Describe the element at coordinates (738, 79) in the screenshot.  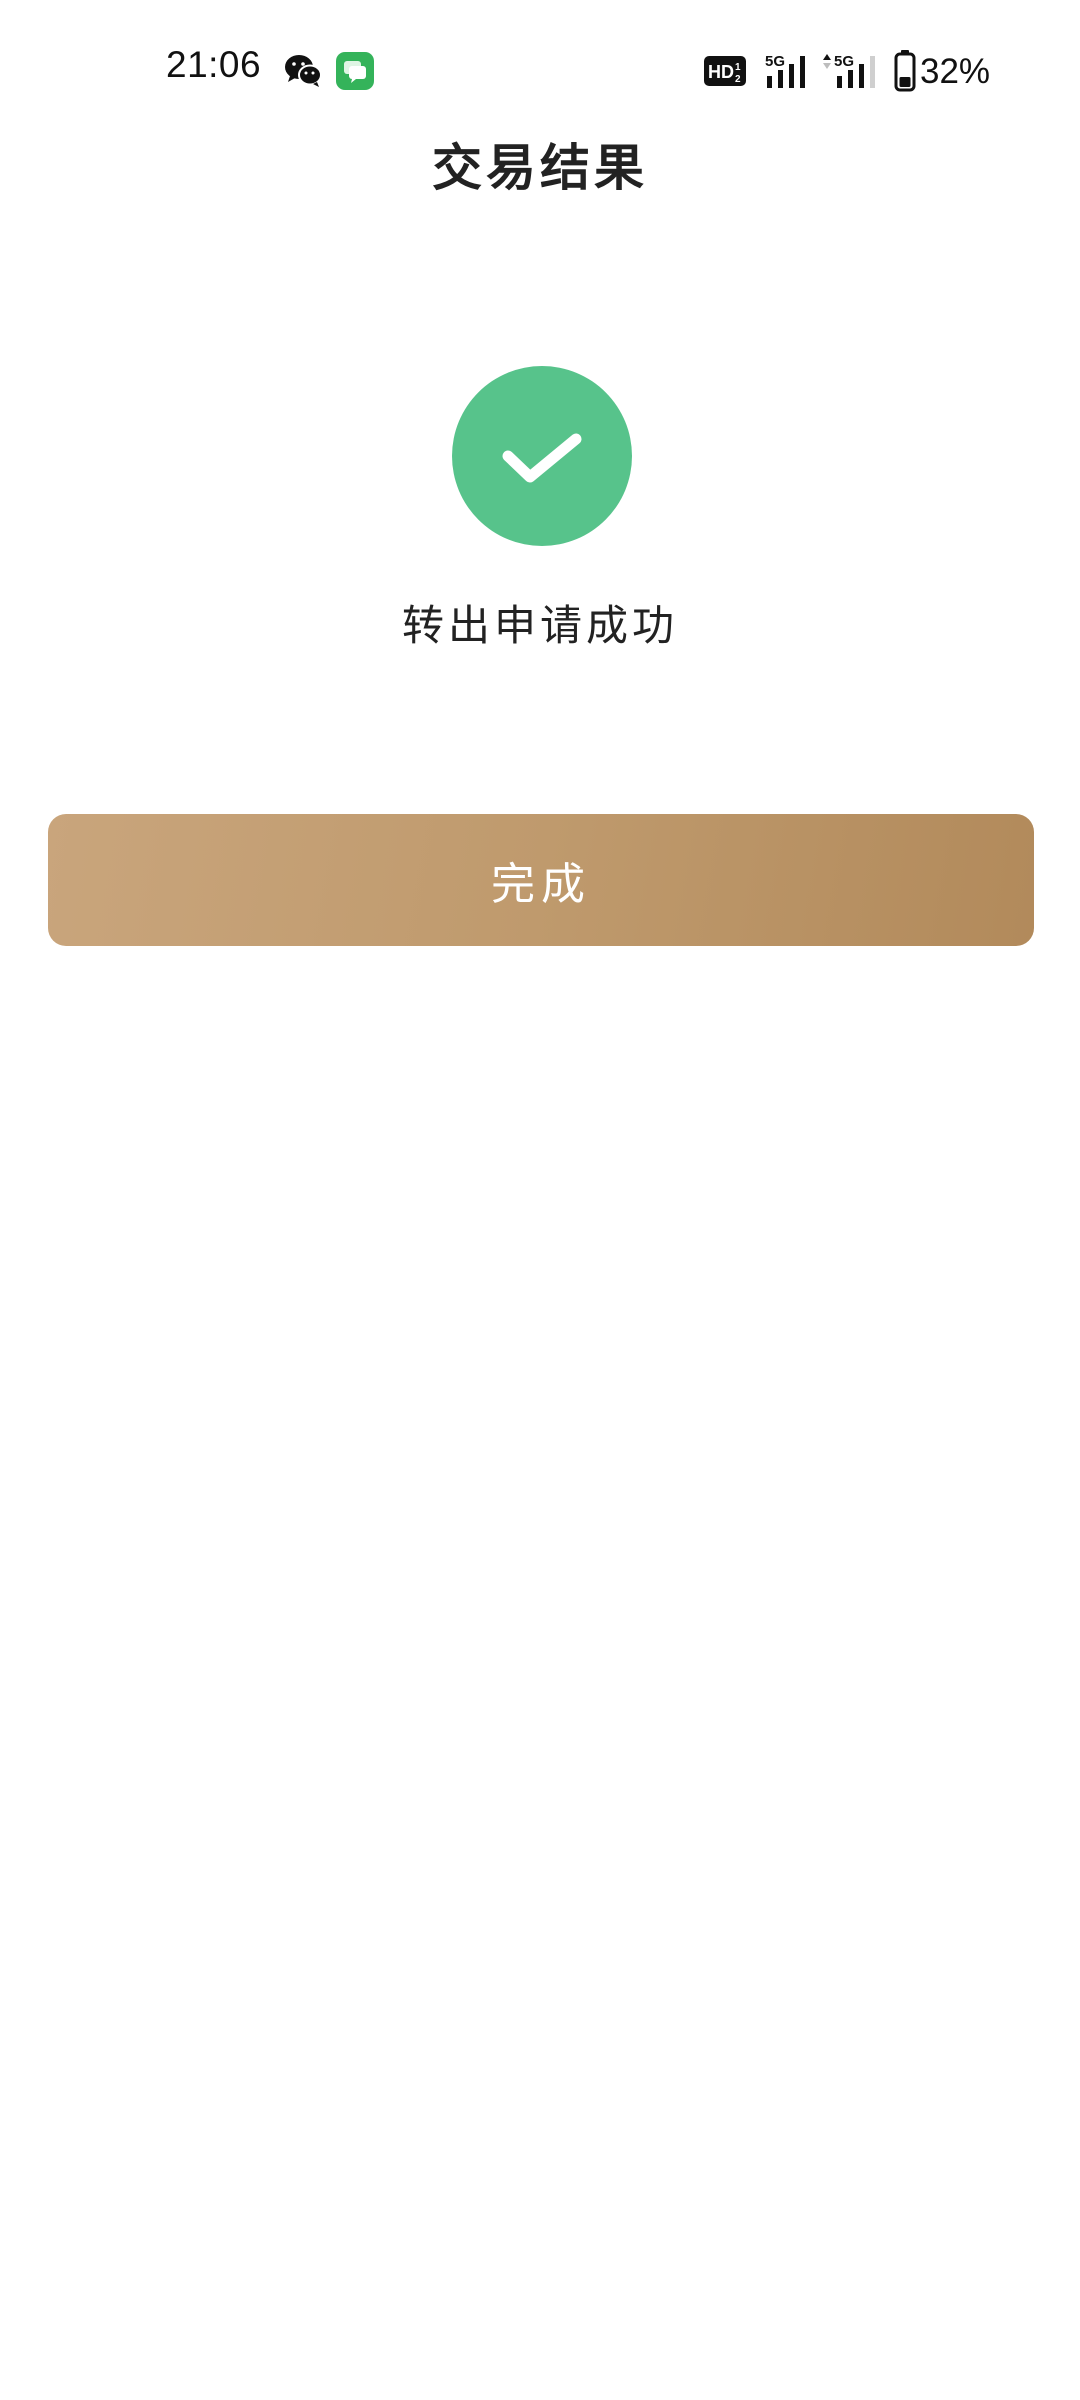
I see `svg-text: 2` at that location.